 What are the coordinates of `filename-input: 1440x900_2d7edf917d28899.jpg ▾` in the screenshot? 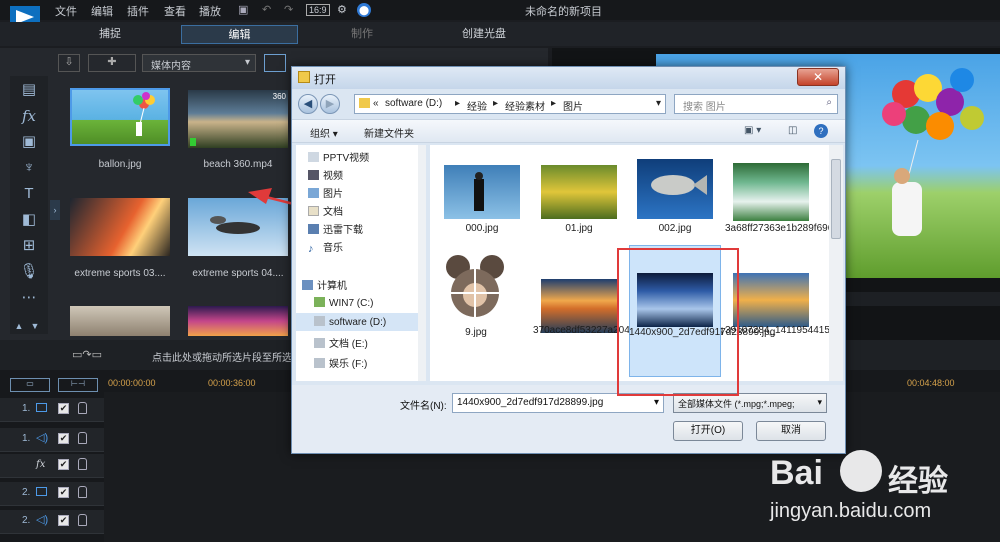 It's located at (558, 403).